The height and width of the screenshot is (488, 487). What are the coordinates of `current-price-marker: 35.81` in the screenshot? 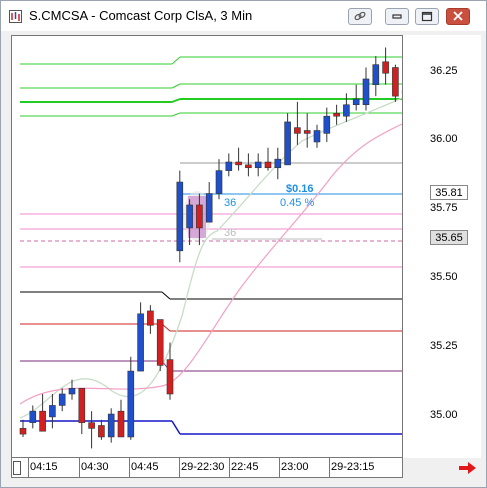 It's located at (449, 192).